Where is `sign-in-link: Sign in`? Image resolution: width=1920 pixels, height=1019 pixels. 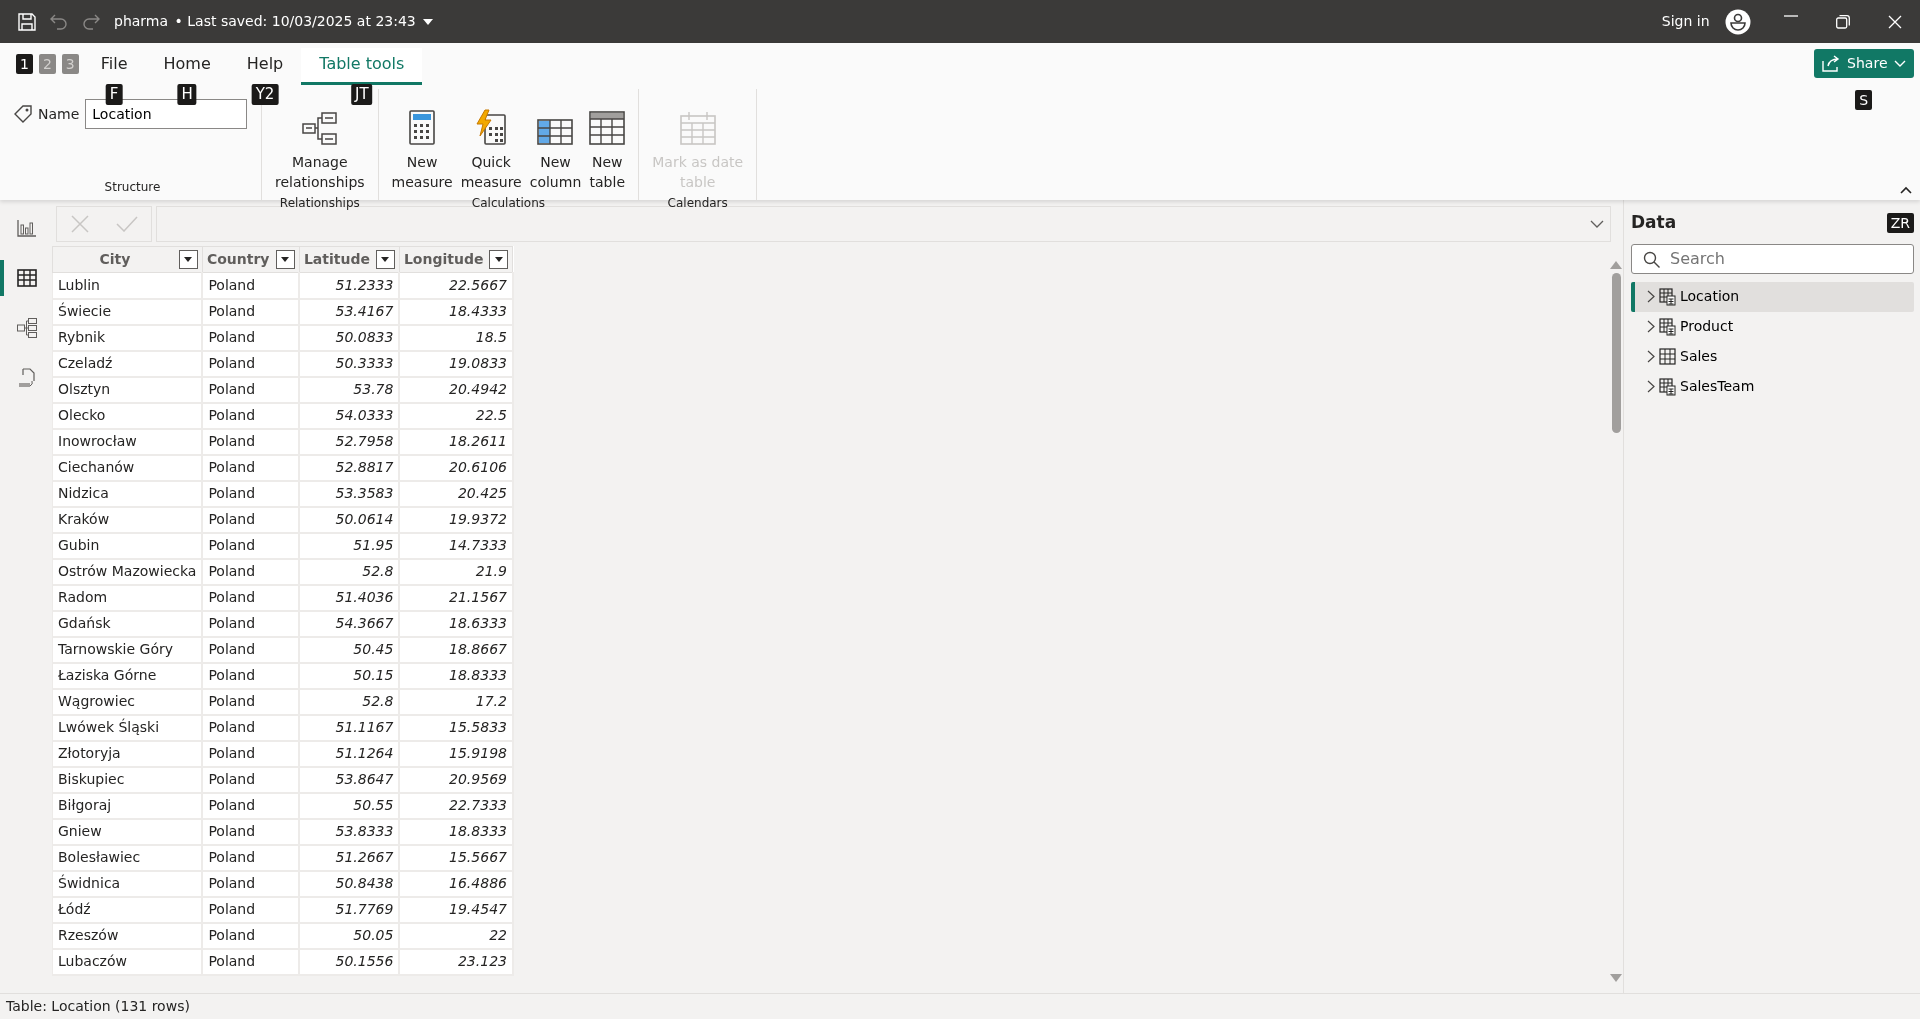
sign-in-link: Sign in is located at coordinates (1685, 21).